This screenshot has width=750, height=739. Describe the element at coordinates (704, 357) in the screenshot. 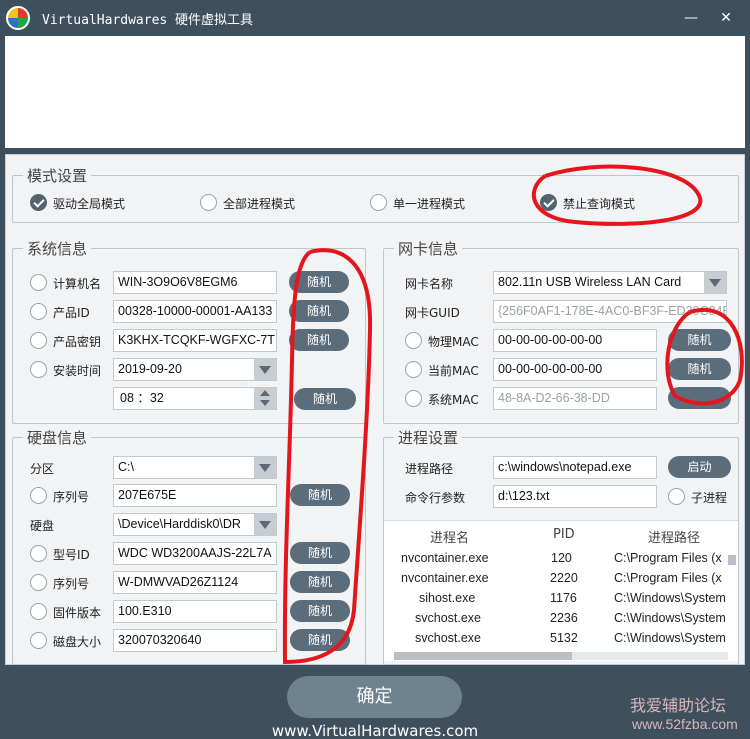

I see `annotation-loop-mac-random` at that location.